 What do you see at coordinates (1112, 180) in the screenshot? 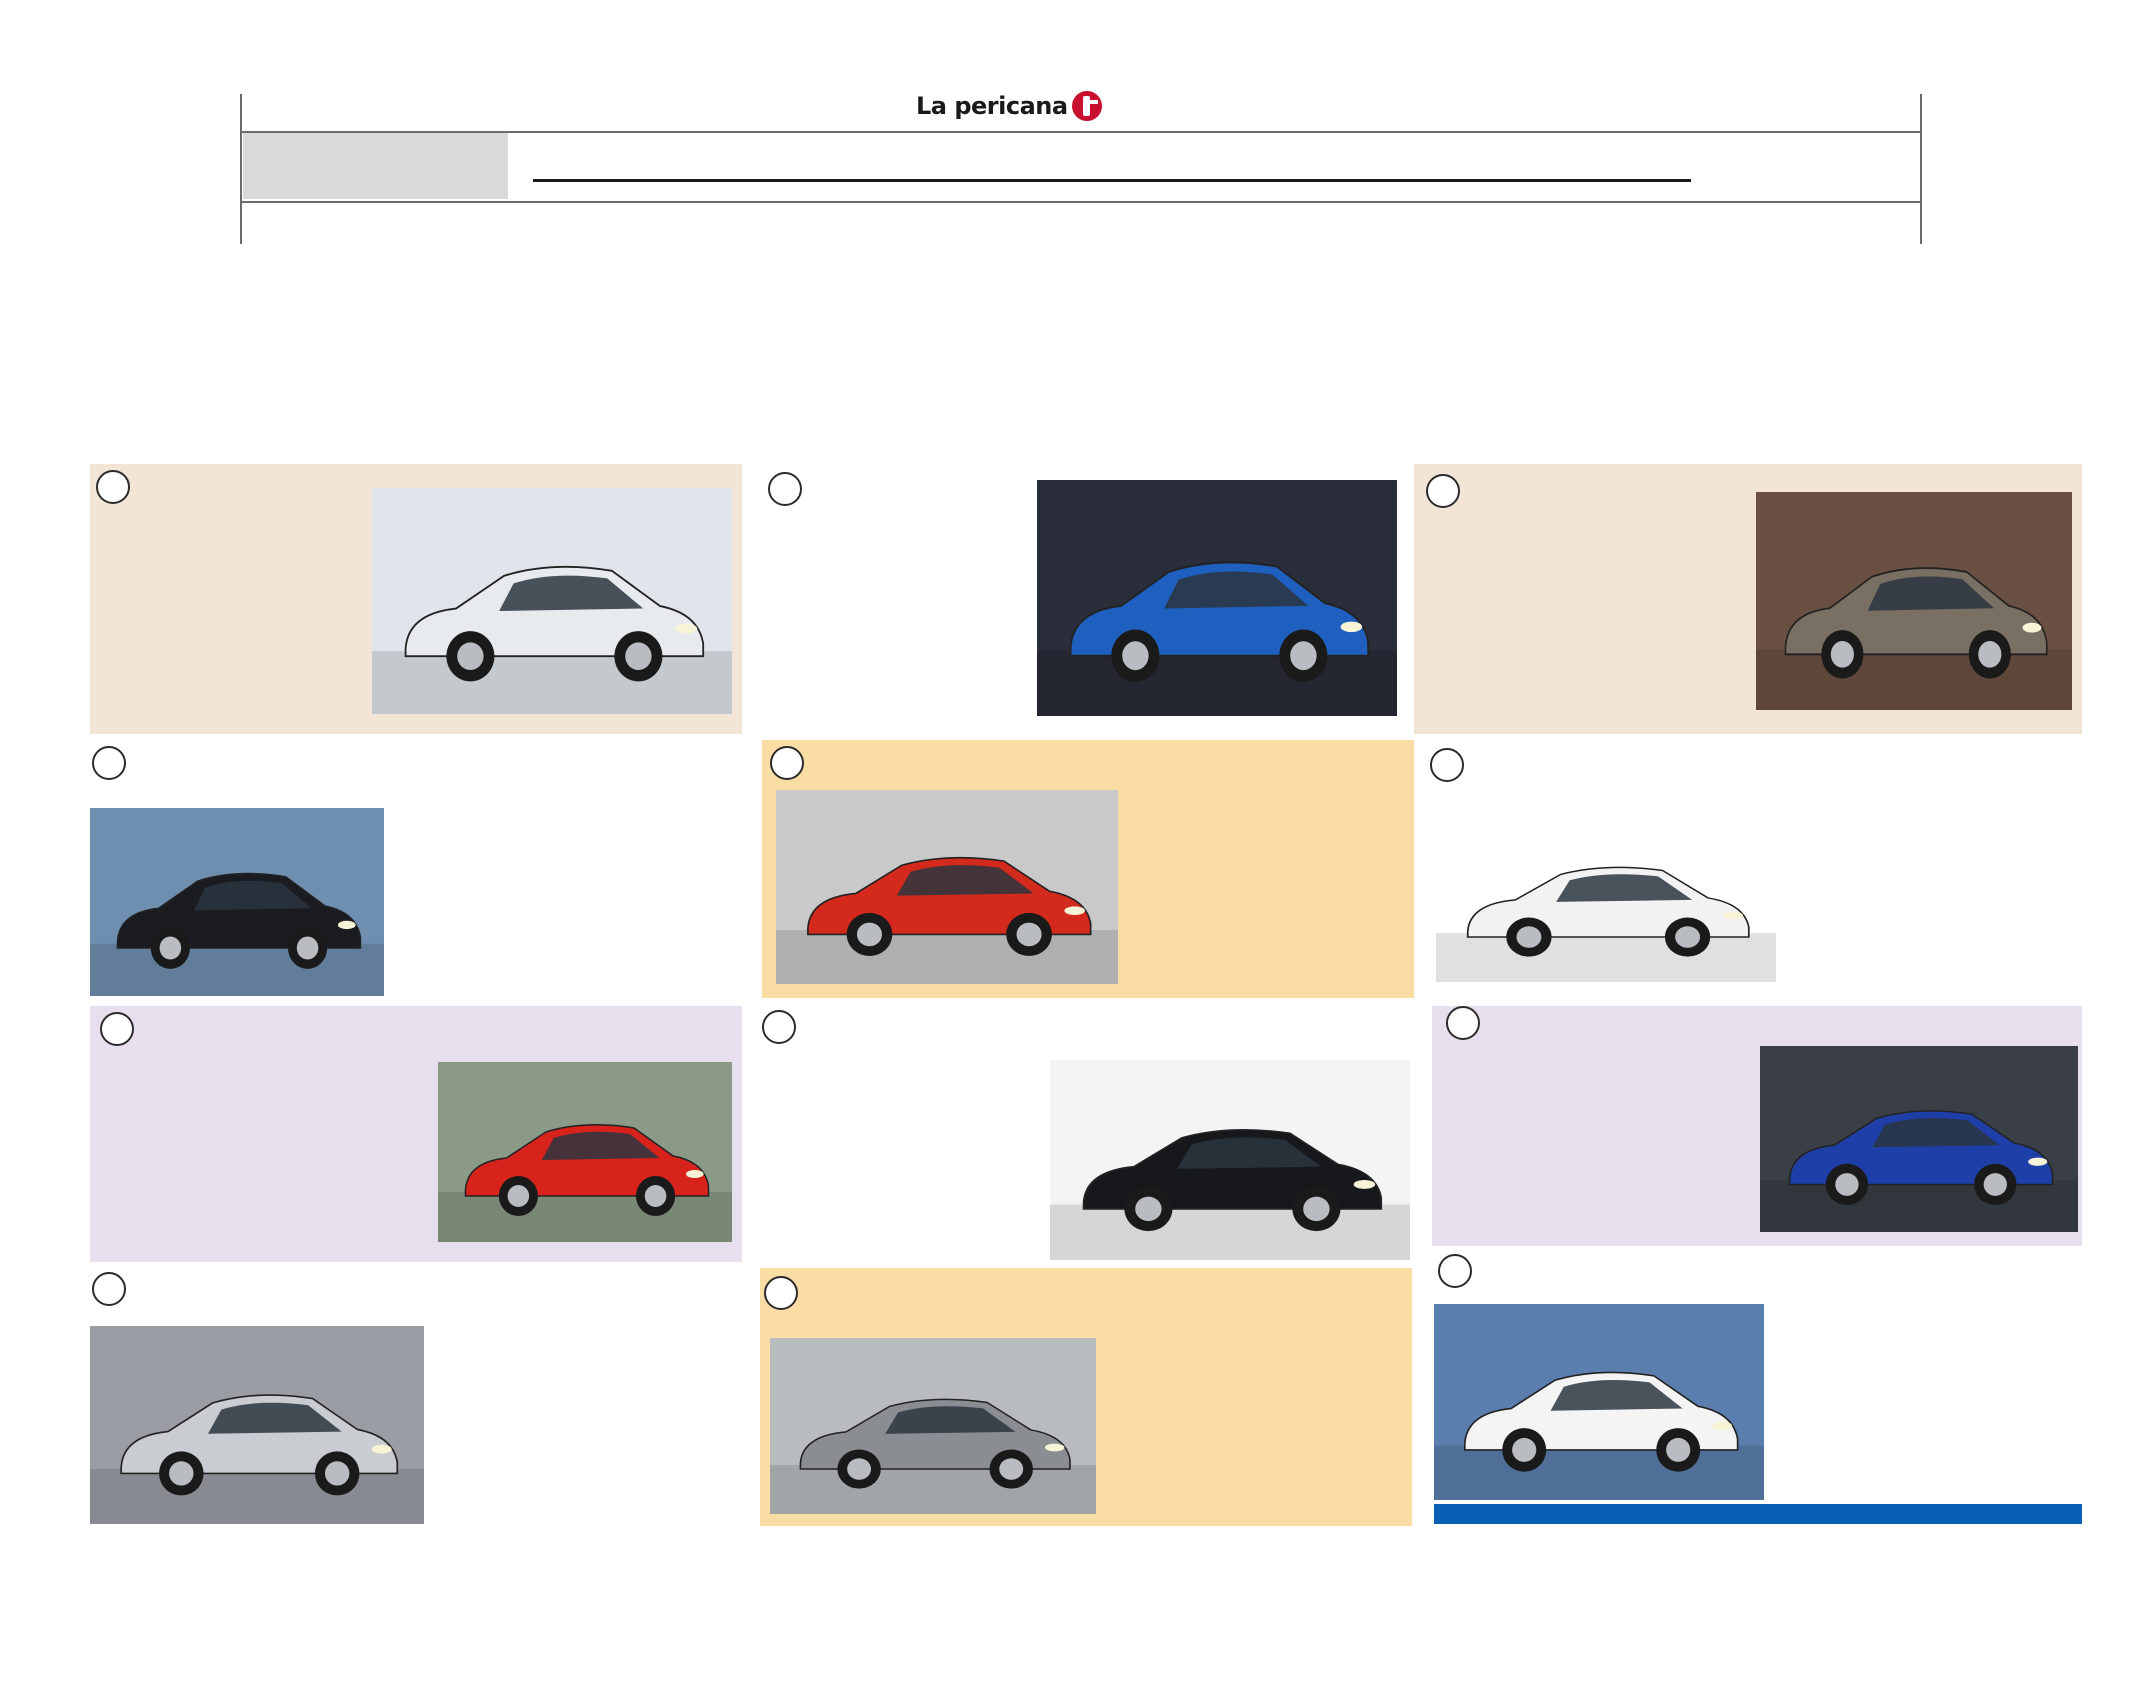
I see `header-headline-rule` at bounding box center [1112, 180].